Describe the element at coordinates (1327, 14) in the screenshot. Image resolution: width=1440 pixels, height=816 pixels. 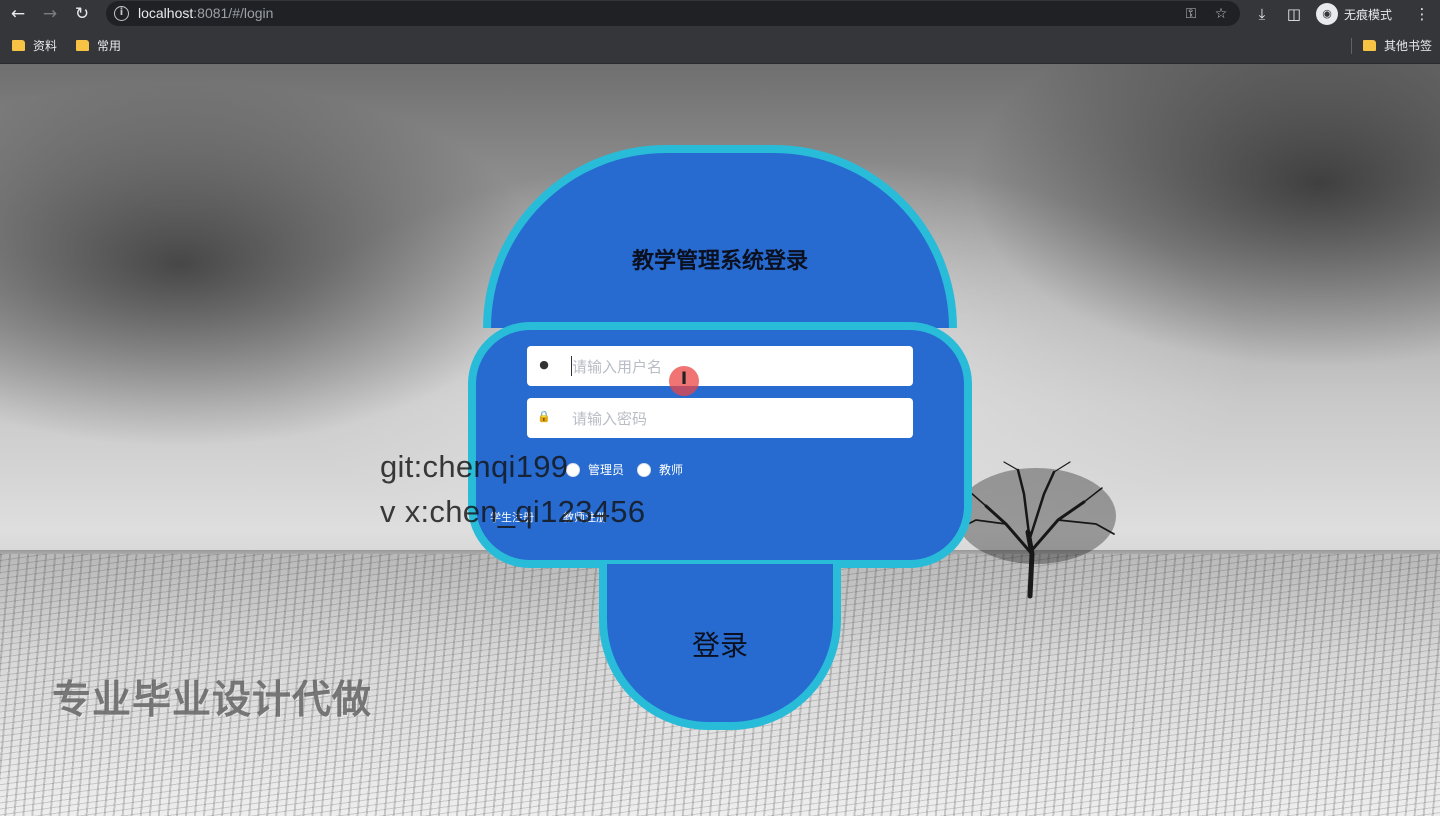
I see `incognito-icon: ◉` at that location.